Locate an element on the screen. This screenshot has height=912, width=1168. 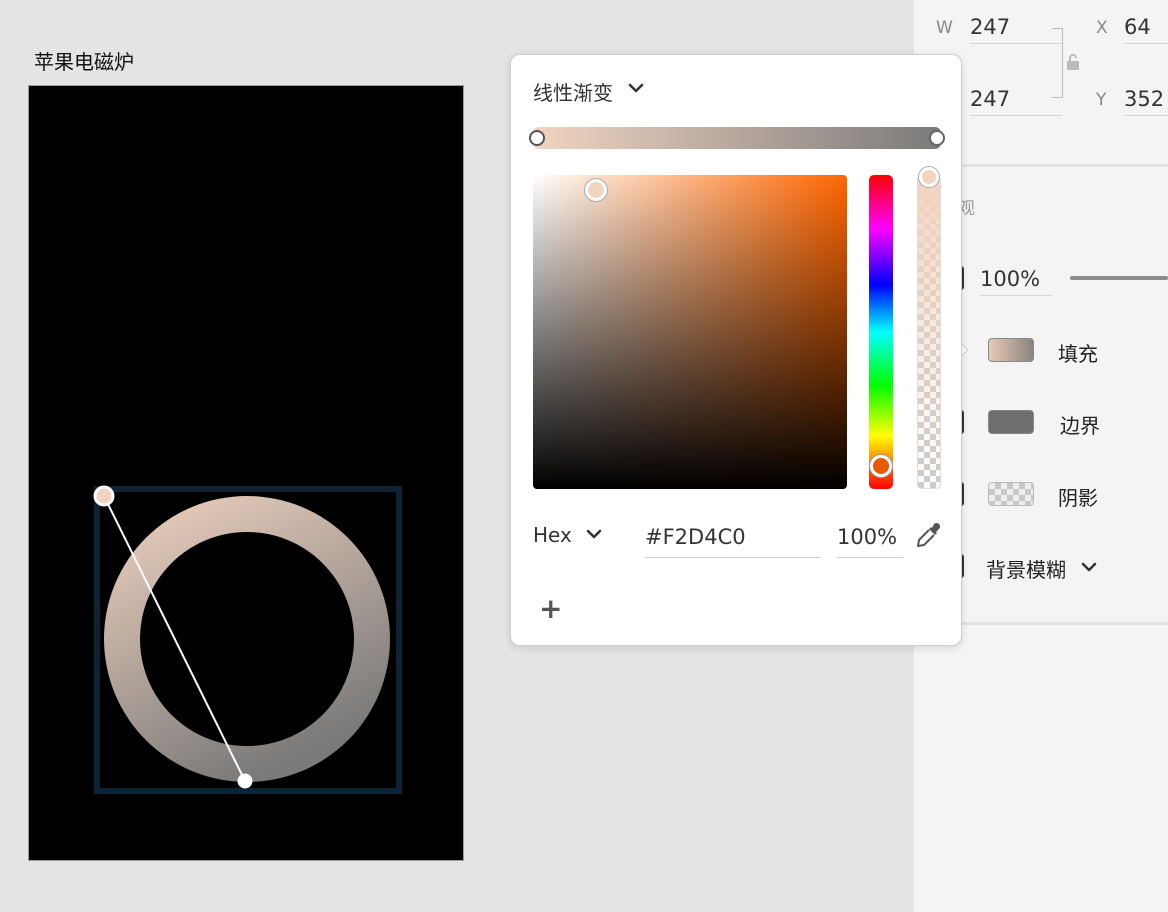
artboard-title: 苹果电磁炉 is located at coordinates (84, 60).